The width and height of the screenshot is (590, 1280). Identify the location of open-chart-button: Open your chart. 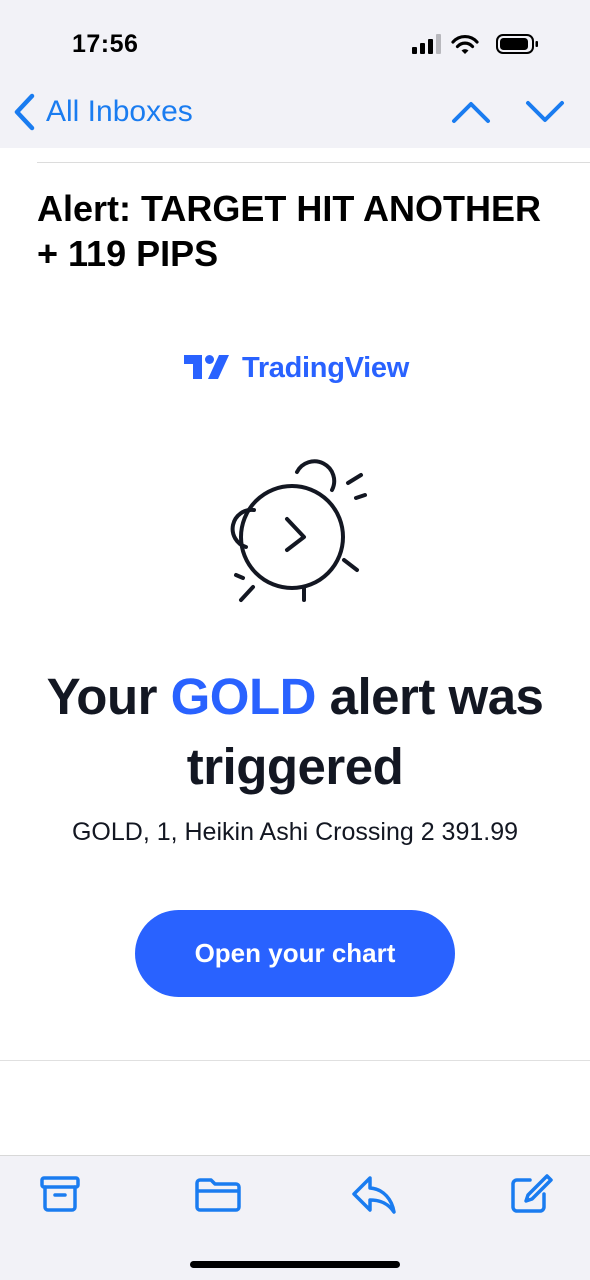
(295, 953).